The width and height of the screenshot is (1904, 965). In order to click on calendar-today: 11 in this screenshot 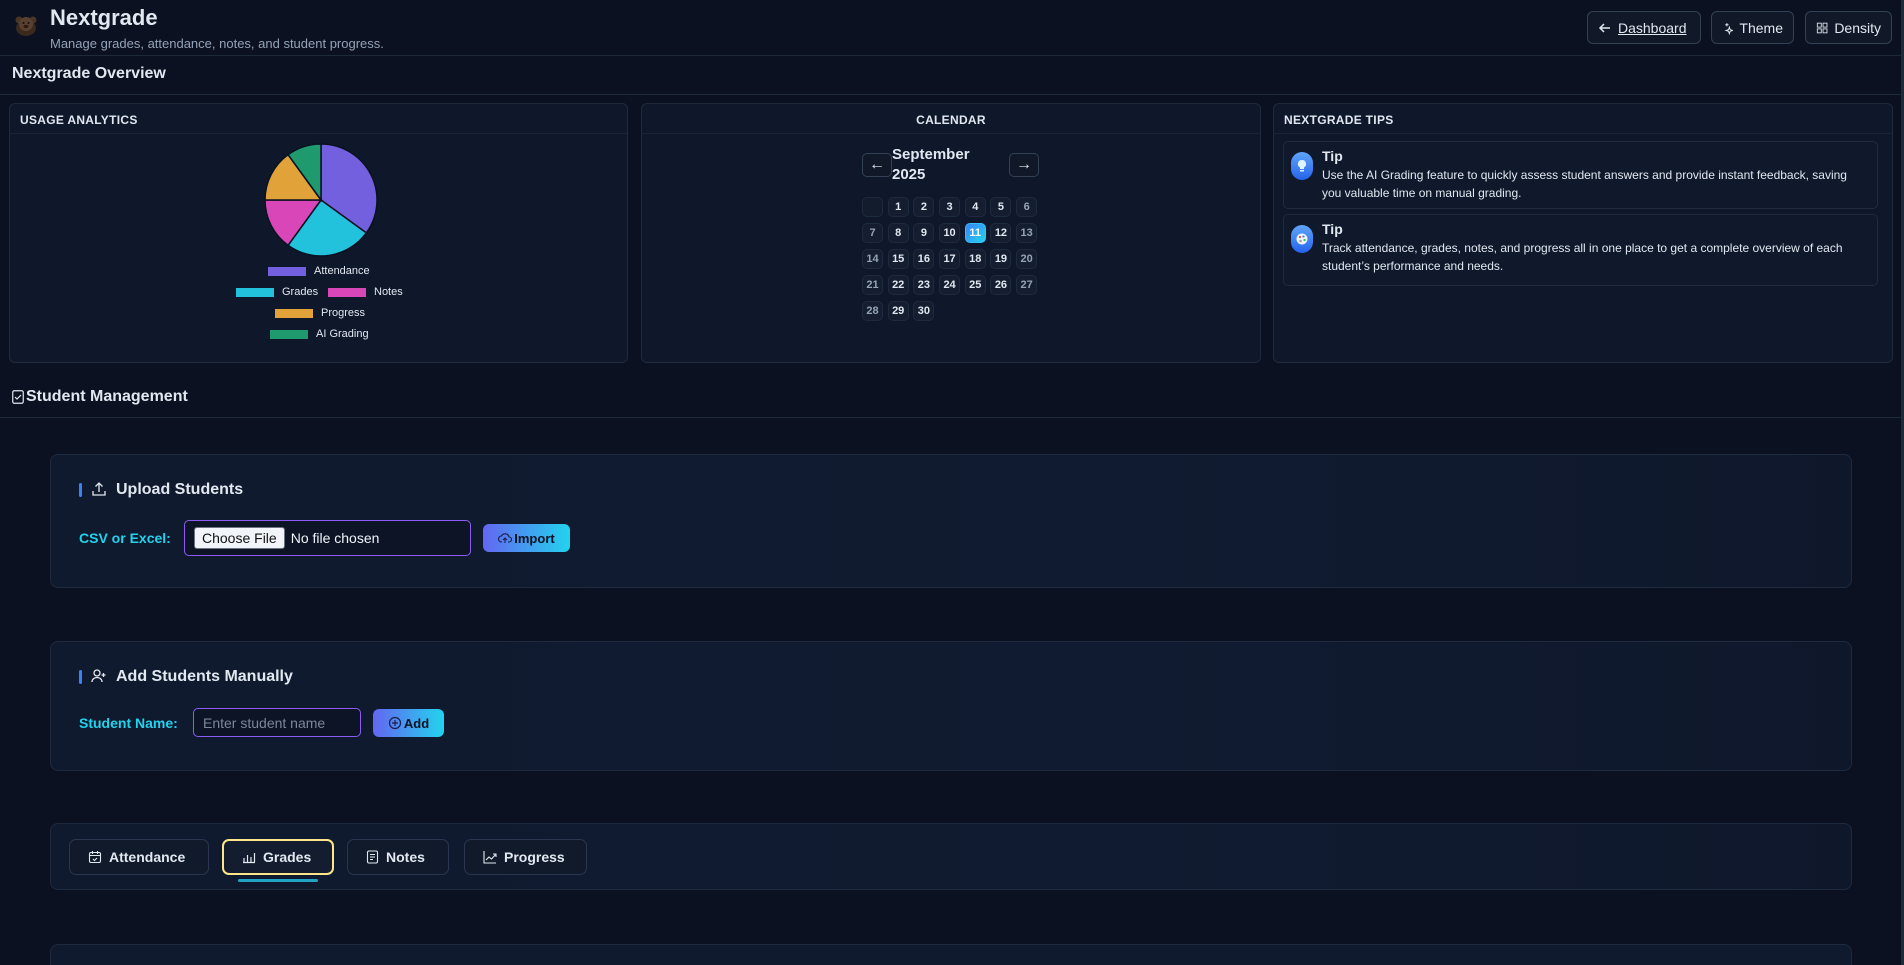, I will do `click(975, 233)`.